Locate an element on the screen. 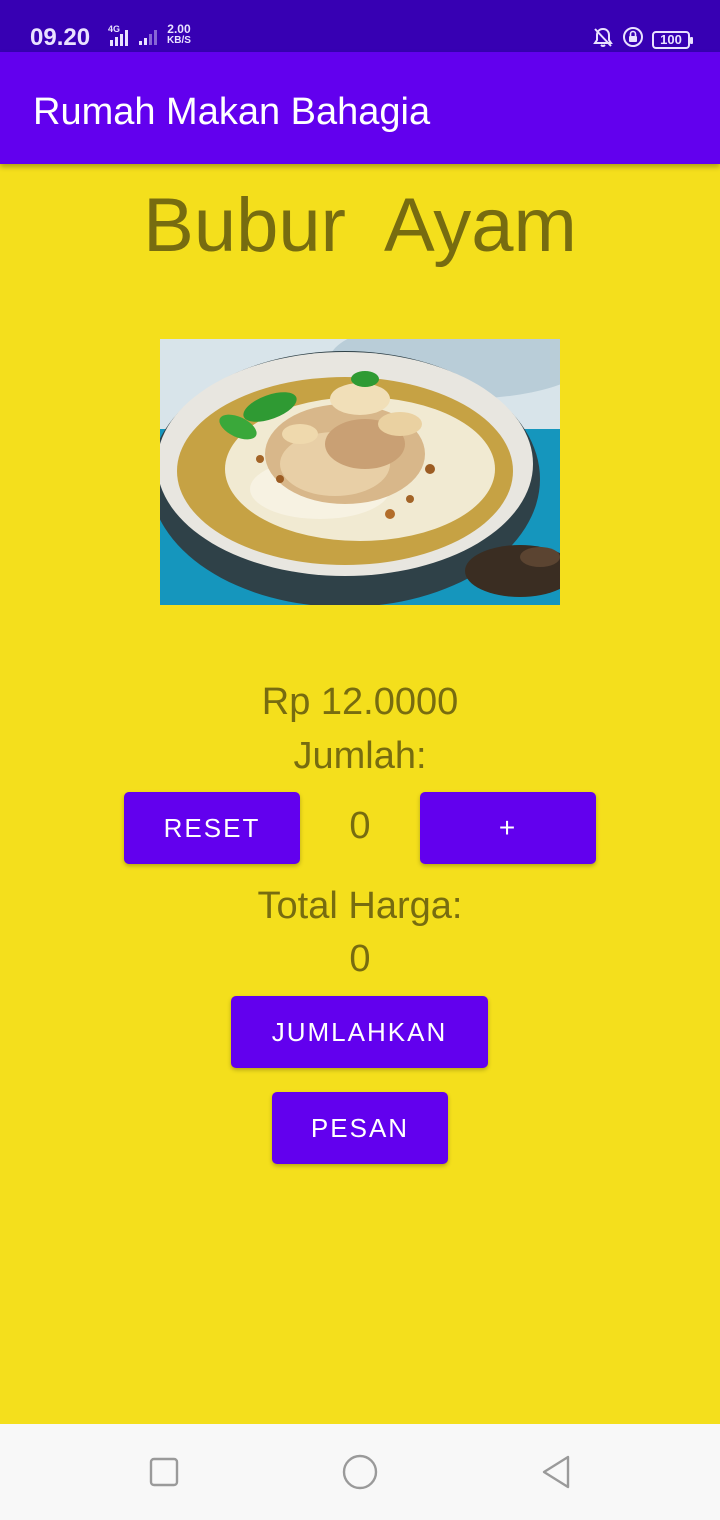  speed-unit: KB/S is located at coordinates (179, 40).